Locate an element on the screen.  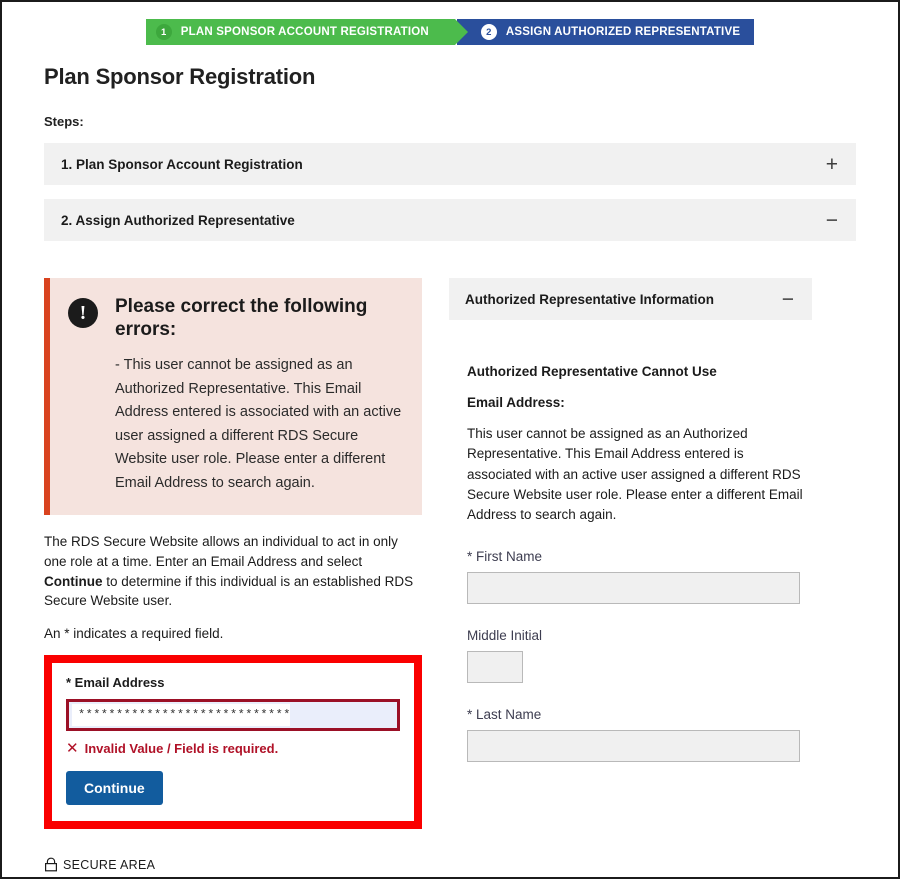
first-name-input is located at coordinates (633, 588).